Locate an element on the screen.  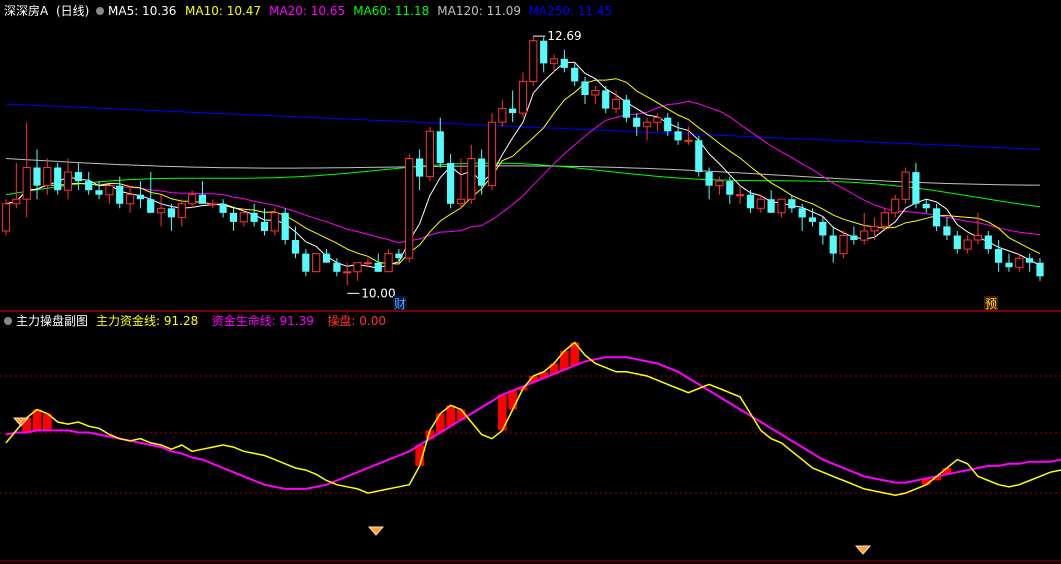
sub-label-0: 主力资金线: 91.28 is located at coordinates (147, 320).